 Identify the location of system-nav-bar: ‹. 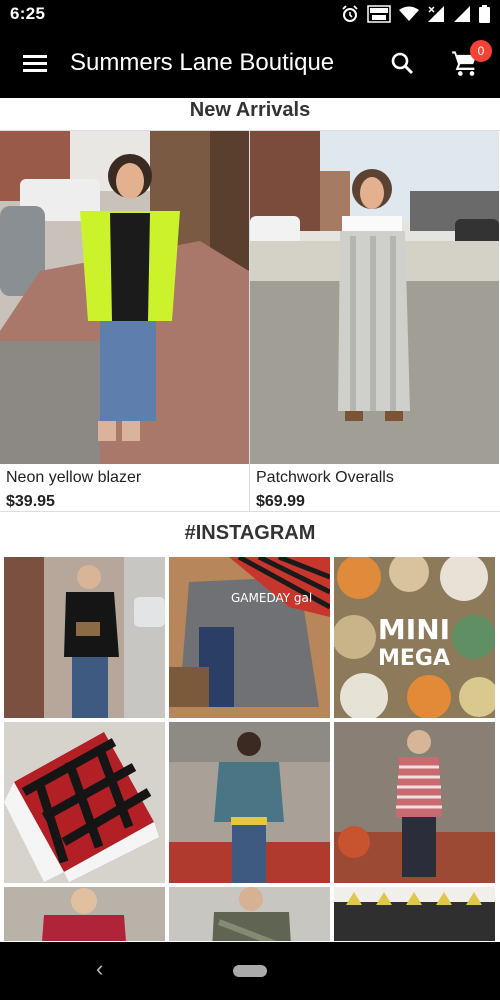
(250, 971).